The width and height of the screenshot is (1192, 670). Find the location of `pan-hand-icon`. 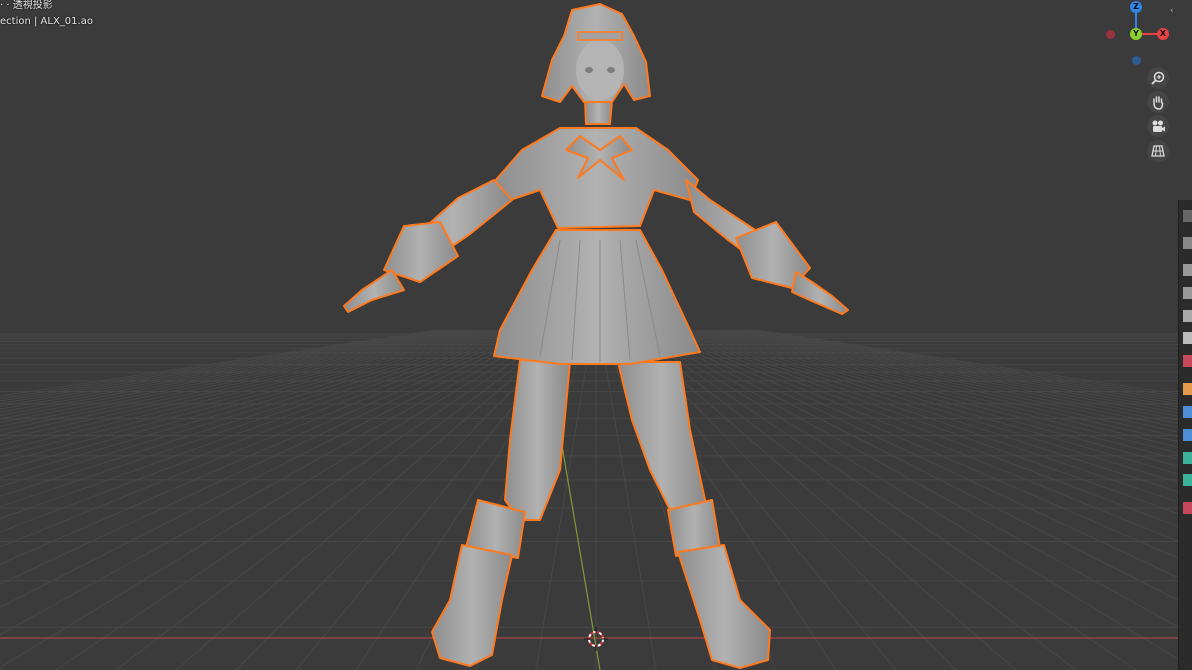

pan-hand-icon is located at coordinates (1158, 103).